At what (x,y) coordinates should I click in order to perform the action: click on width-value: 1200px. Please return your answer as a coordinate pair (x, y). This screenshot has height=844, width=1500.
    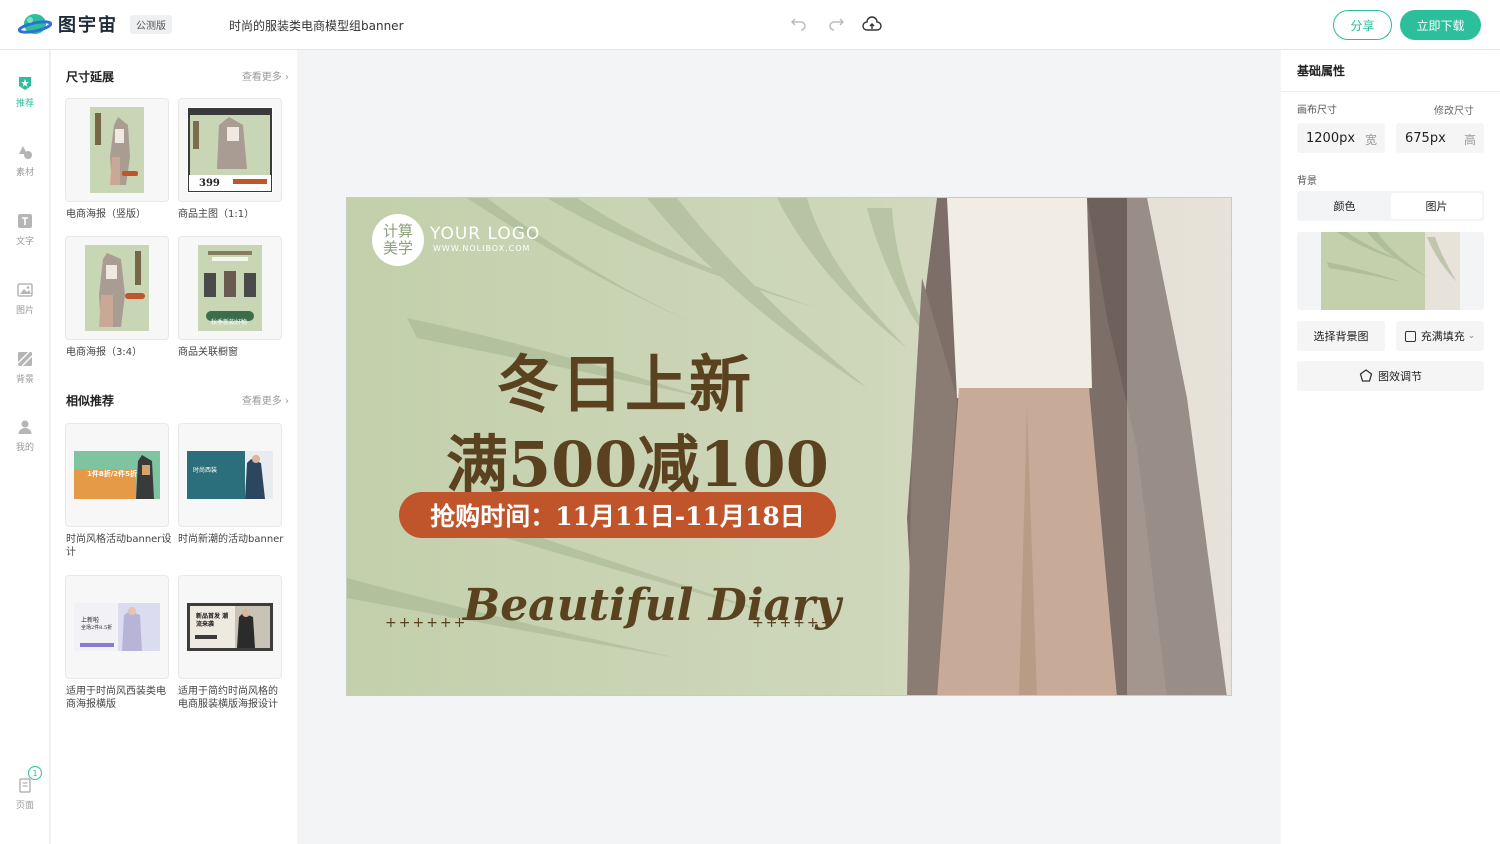
    Looking at the image, I should click on (1331, 138).